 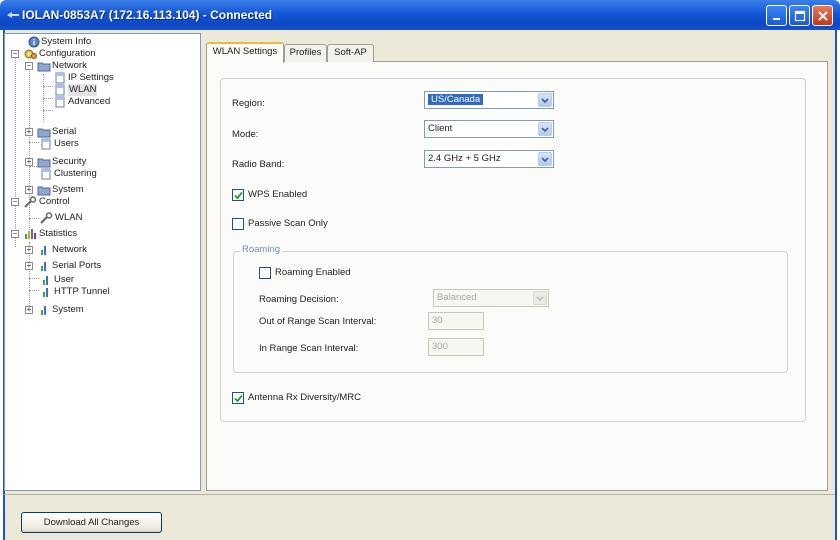 What do you see at coordinates (265, 273) in the screenshot?
I see `roaming-enabled-checkbox` at bounding box center [265, 273].